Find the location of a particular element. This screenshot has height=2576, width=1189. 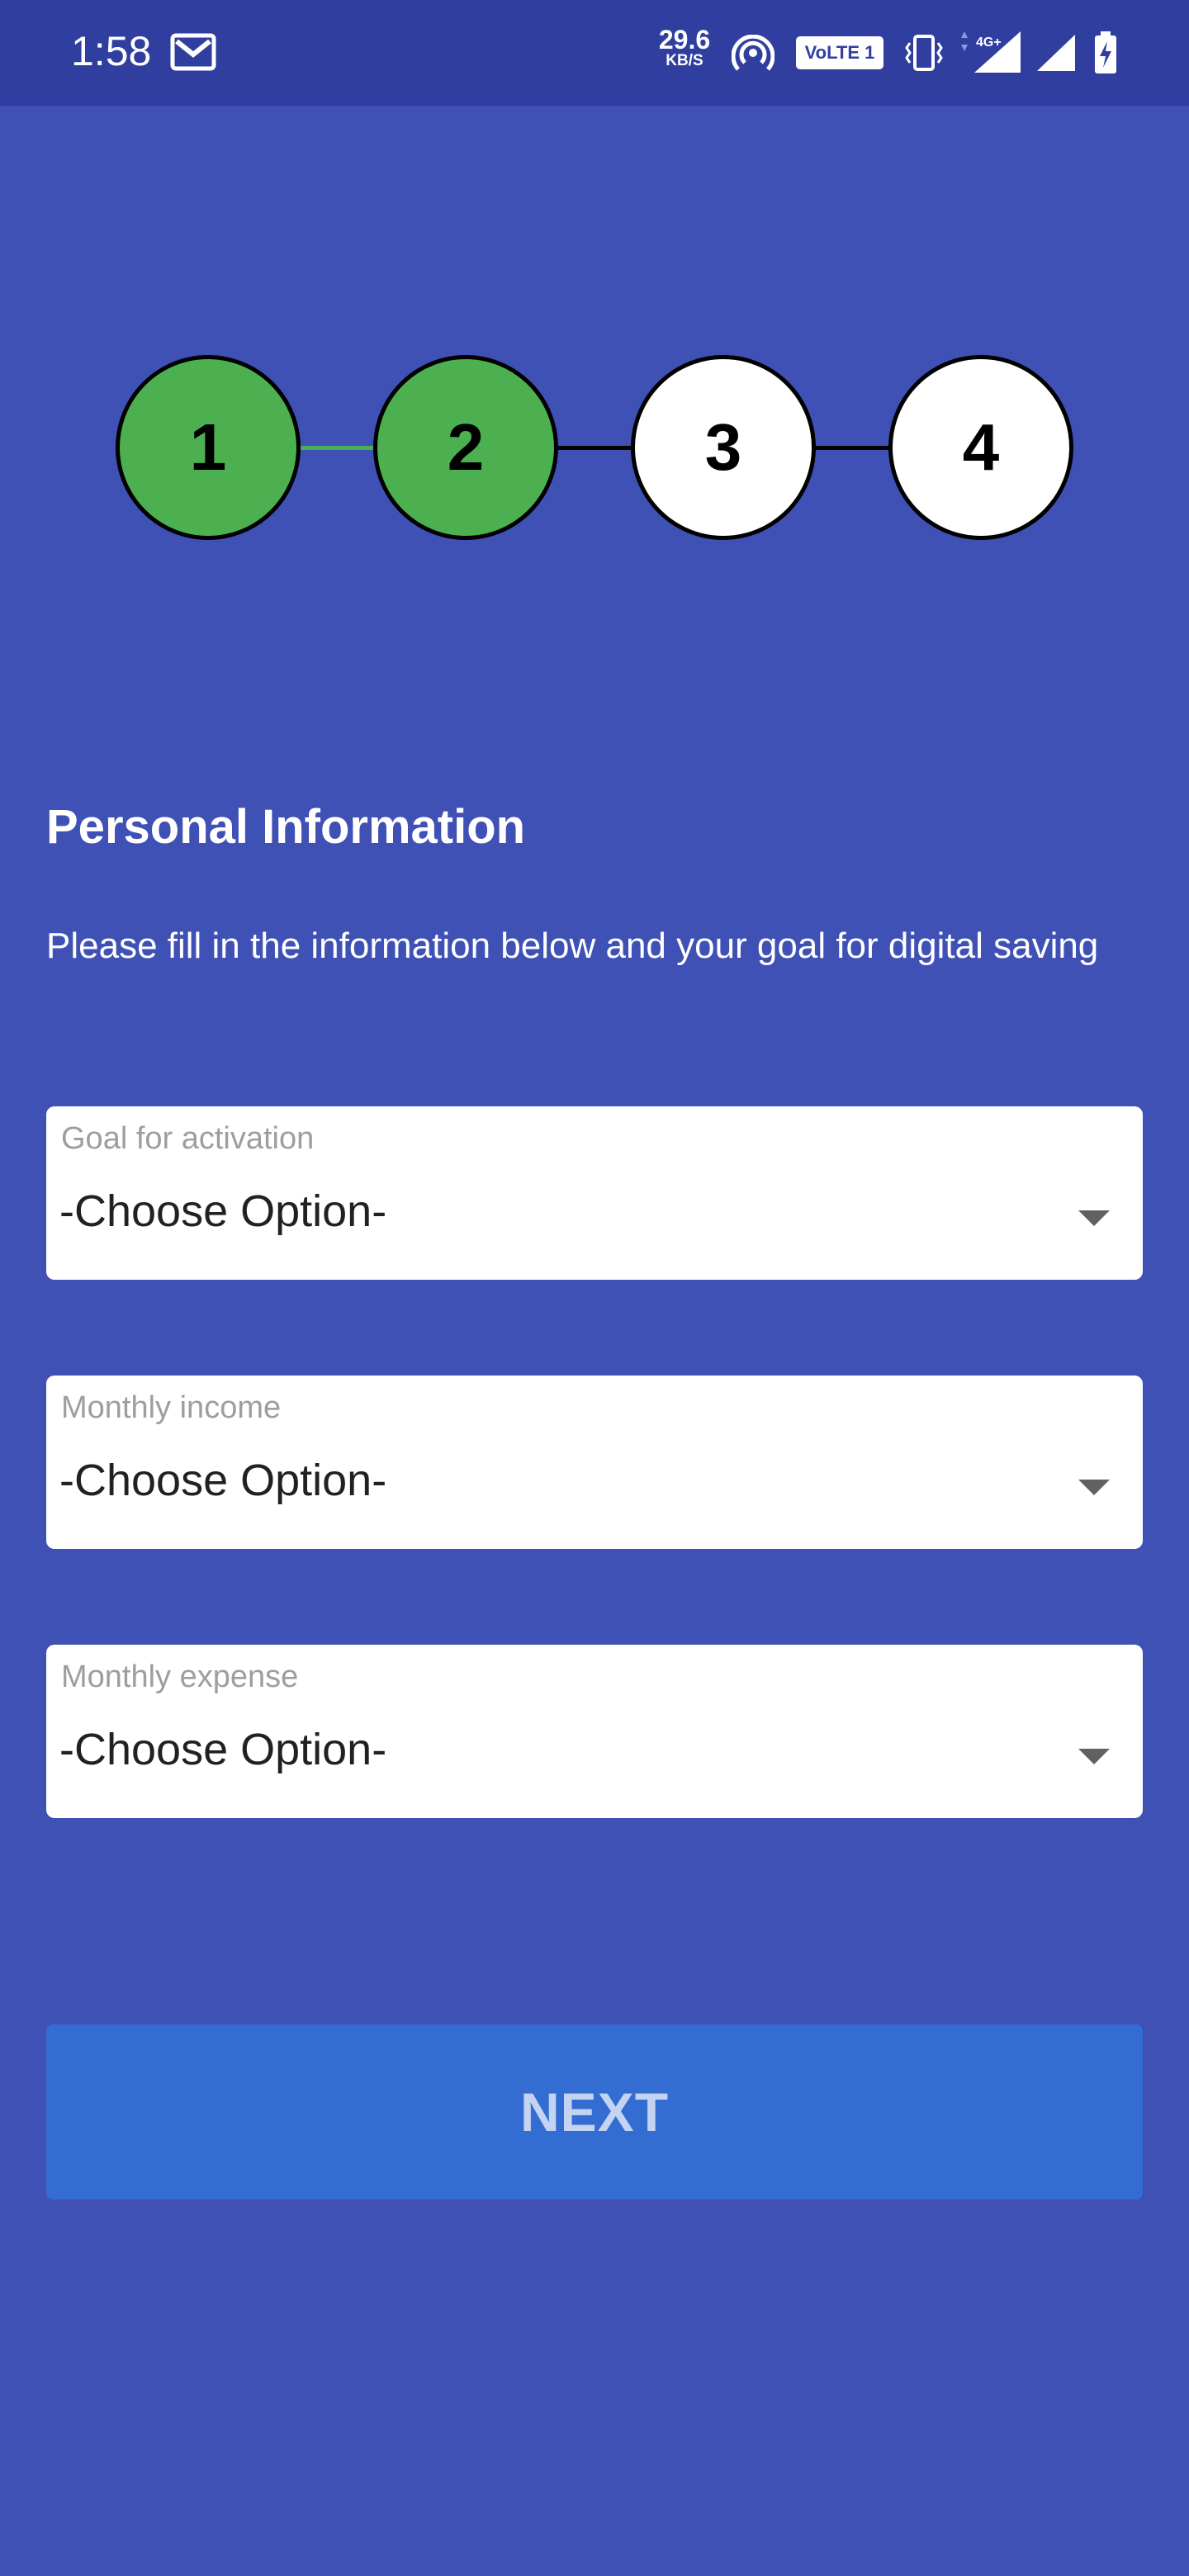

page-title: Personal Information is located at coordinates (286, 827).